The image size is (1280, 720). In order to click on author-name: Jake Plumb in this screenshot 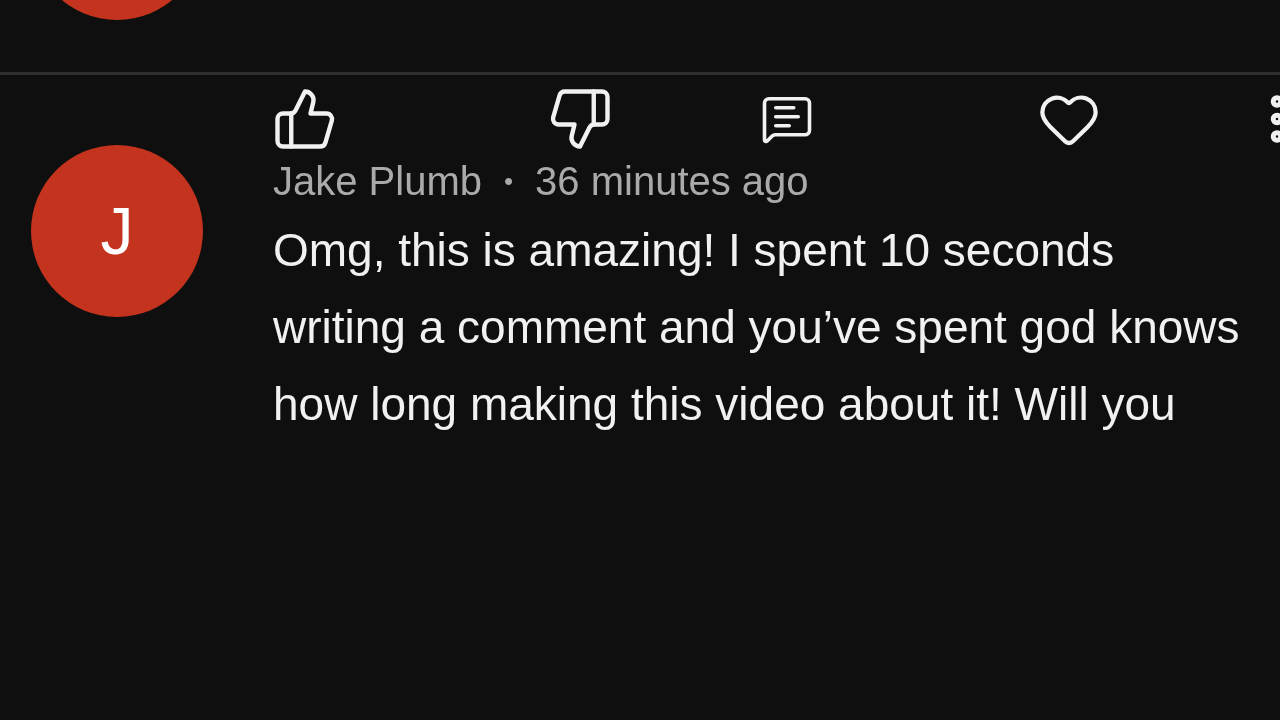, I will do `click(377, 181)`.